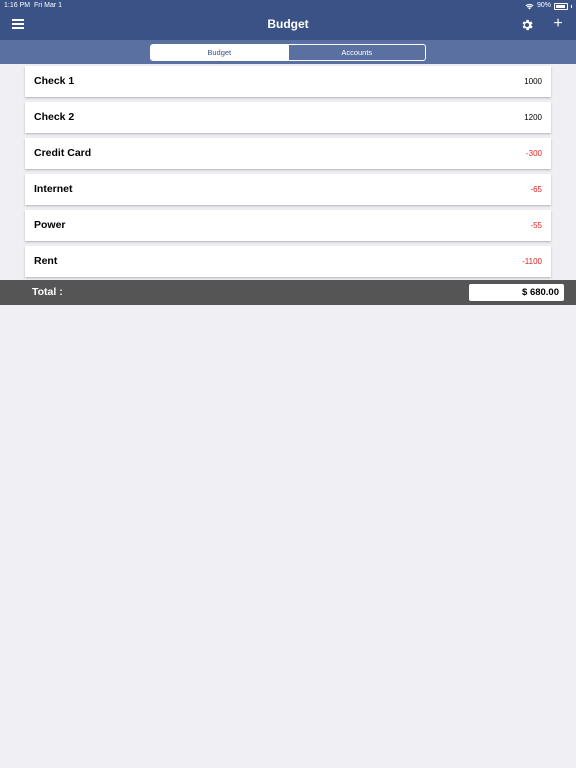  Describe the element at coordinates (17, 5) in the screenshot. I see `status-time: 1:16 PM` at that location.